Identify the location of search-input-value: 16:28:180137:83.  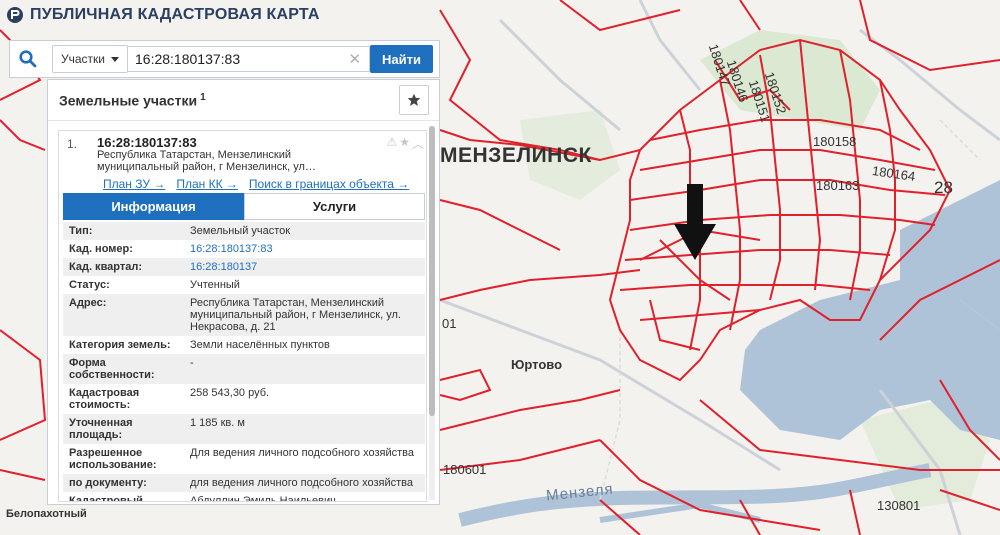
(188, 59).